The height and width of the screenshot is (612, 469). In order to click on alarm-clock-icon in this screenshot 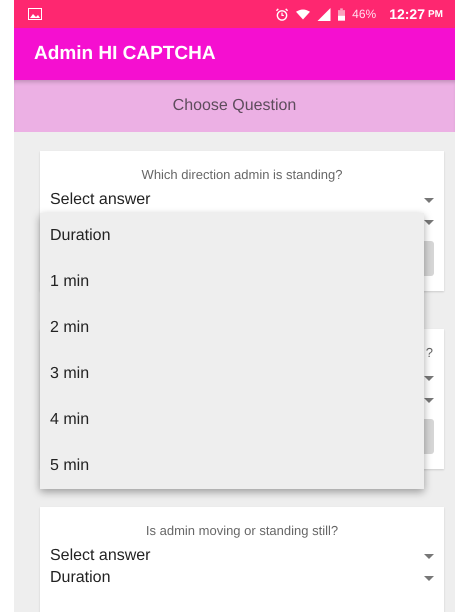, I will do `click(282, 14)`.